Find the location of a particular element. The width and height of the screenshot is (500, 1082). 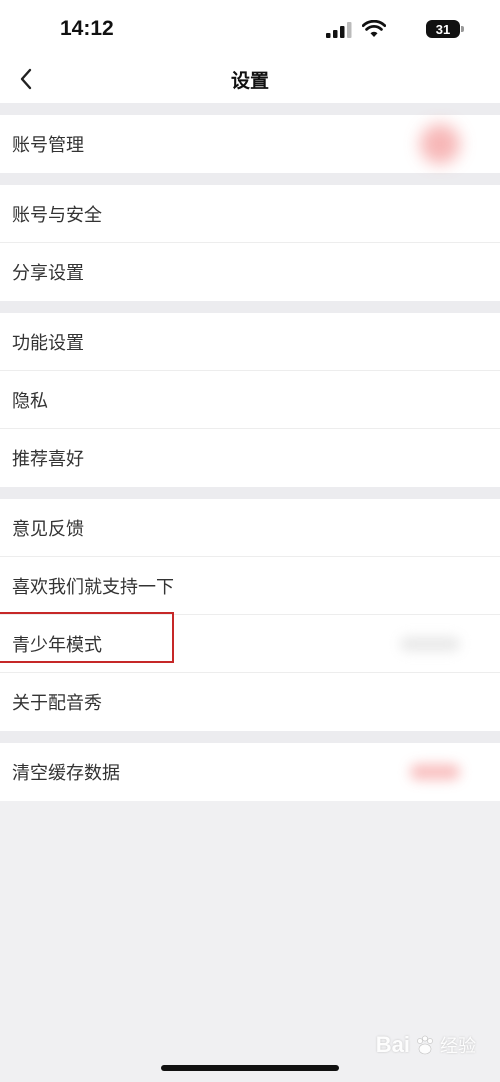

settings-item-label: 青少年模式 is located at coordinates (57, 645).